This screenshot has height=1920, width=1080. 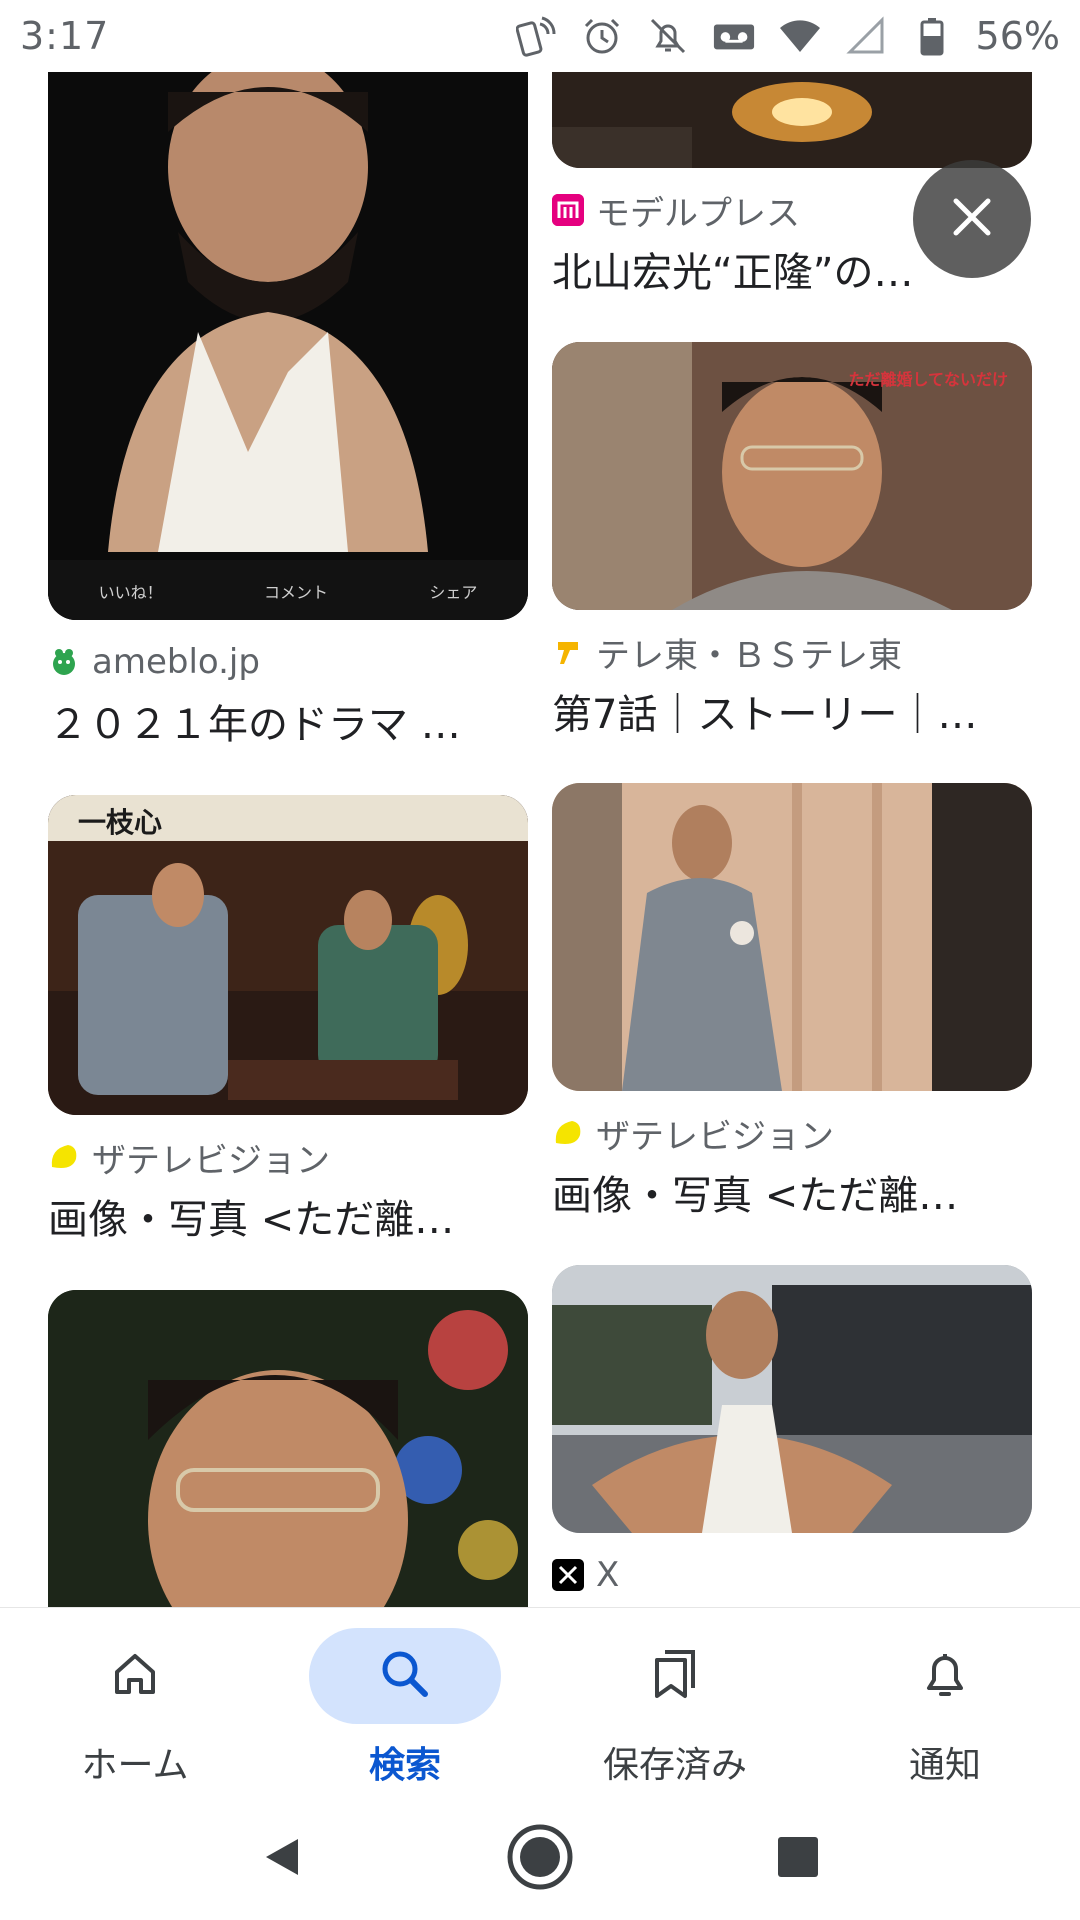 What do you see at coordinates (800, 36) in the screenshot?
I see `wifi-icon` at bounding box center [800, 36].